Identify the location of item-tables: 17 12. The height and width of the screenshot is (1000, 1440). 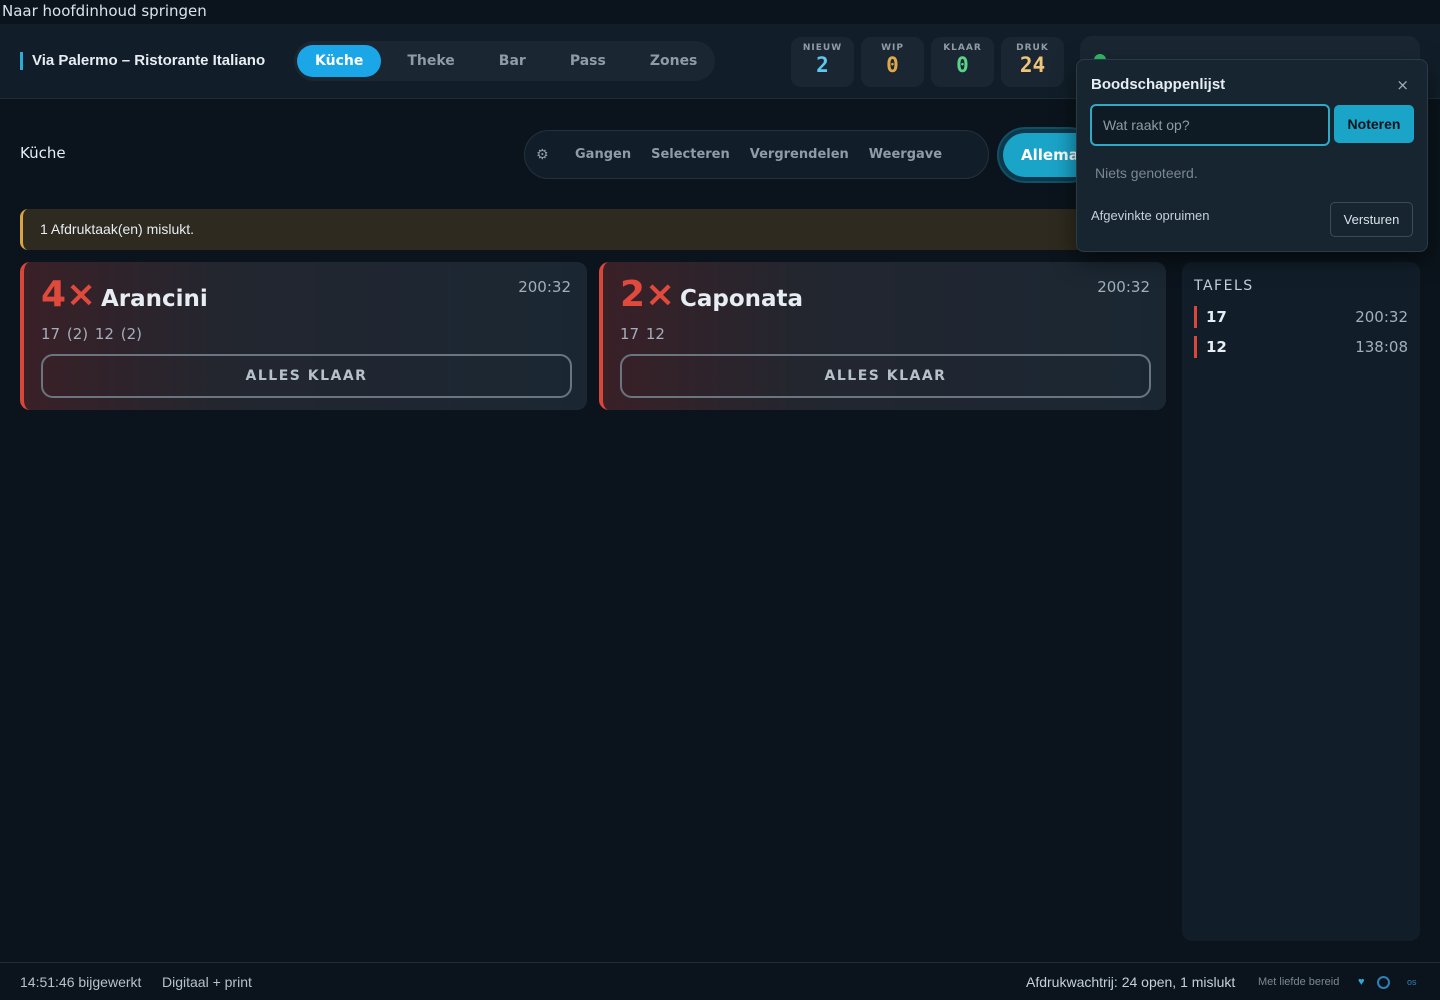
(642, 334).